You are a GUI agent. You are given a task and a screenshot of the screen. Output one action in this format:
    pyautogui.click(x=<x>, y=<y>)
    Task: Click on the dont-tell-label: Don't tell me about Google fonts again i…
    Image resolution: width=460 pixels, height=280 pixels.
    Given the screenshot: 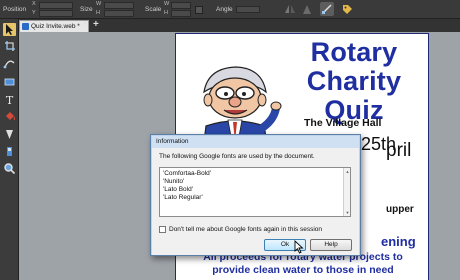 What is the action you would take?
    pyautogui.click(x=245, y=229)
    